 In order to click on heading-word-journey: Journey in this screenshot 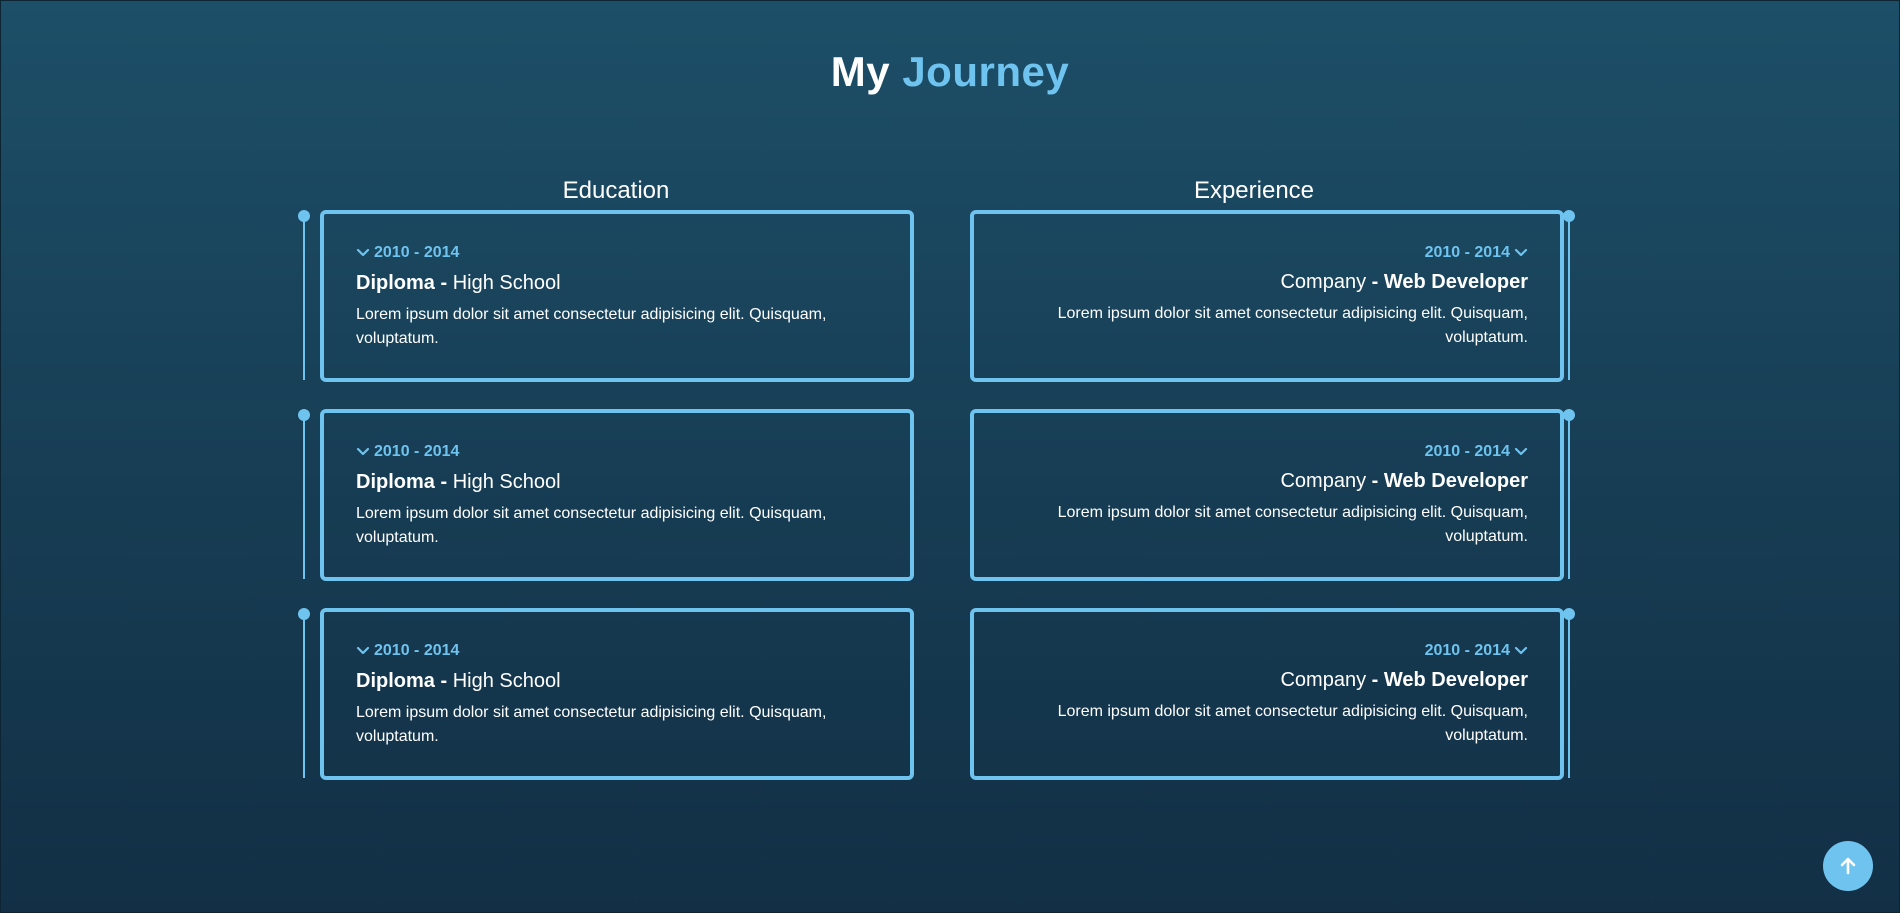, I will do `click(986, 71)`.